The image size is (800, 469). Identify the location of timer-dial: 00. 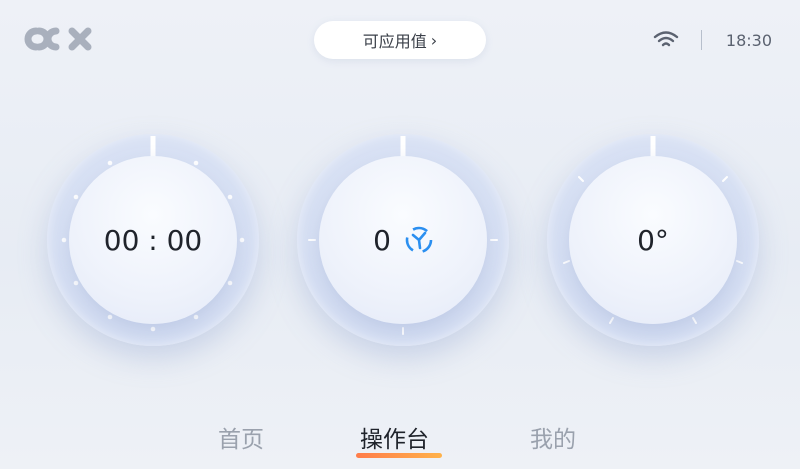
(153, 240).